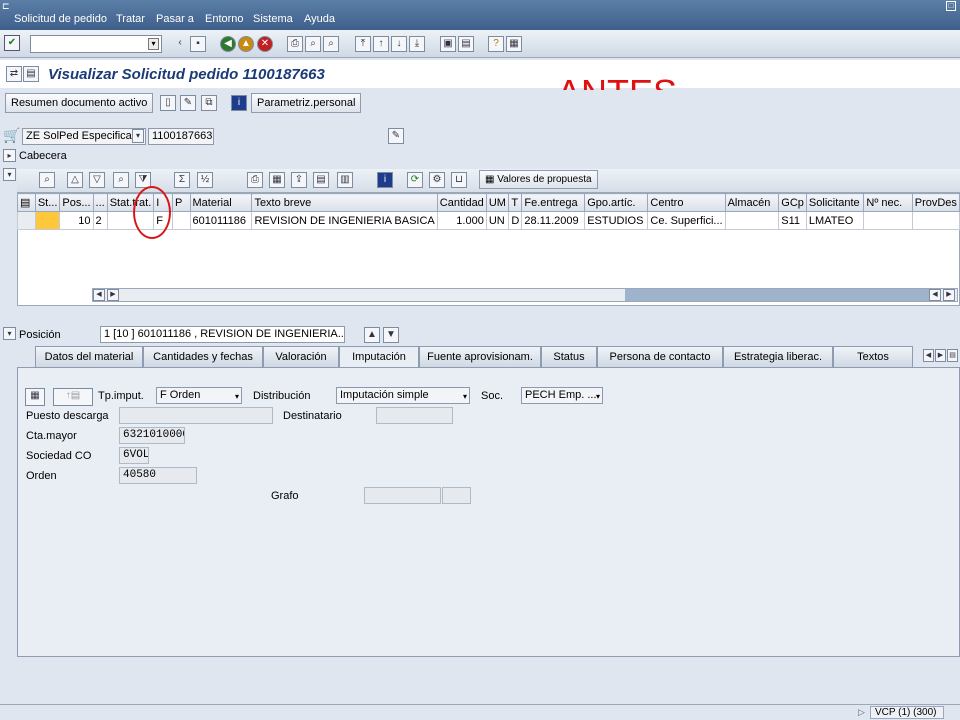  I want to click on print-grid-icon: ⎙, so click(255, 180).